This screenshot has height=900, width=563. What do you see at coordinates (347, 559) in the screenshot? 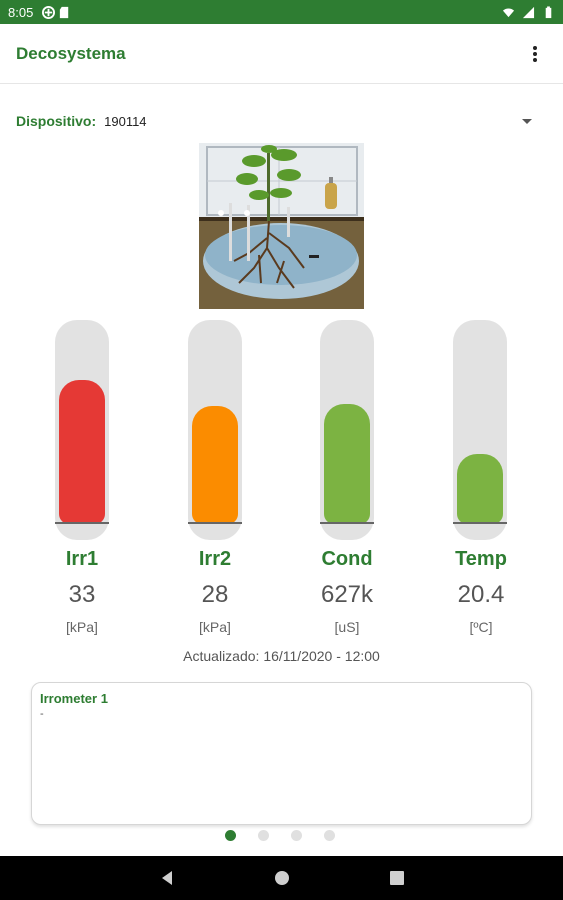
I see `gauge-name-cond: Cond` at bounding box center [347, 559].